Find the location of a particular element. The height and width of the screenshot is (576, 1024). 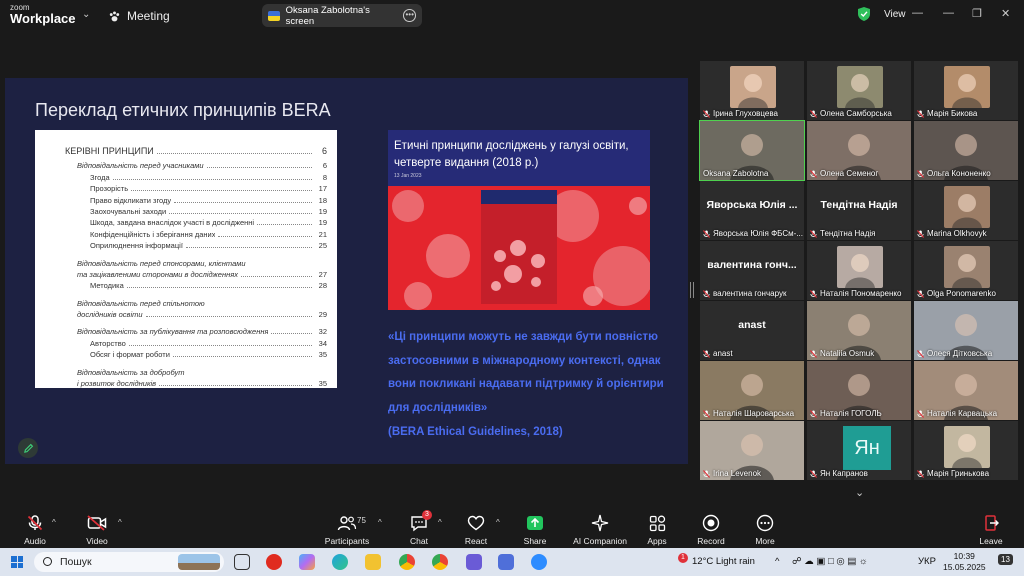

restore-icon: ❐ is located at coordinates (977, 13).